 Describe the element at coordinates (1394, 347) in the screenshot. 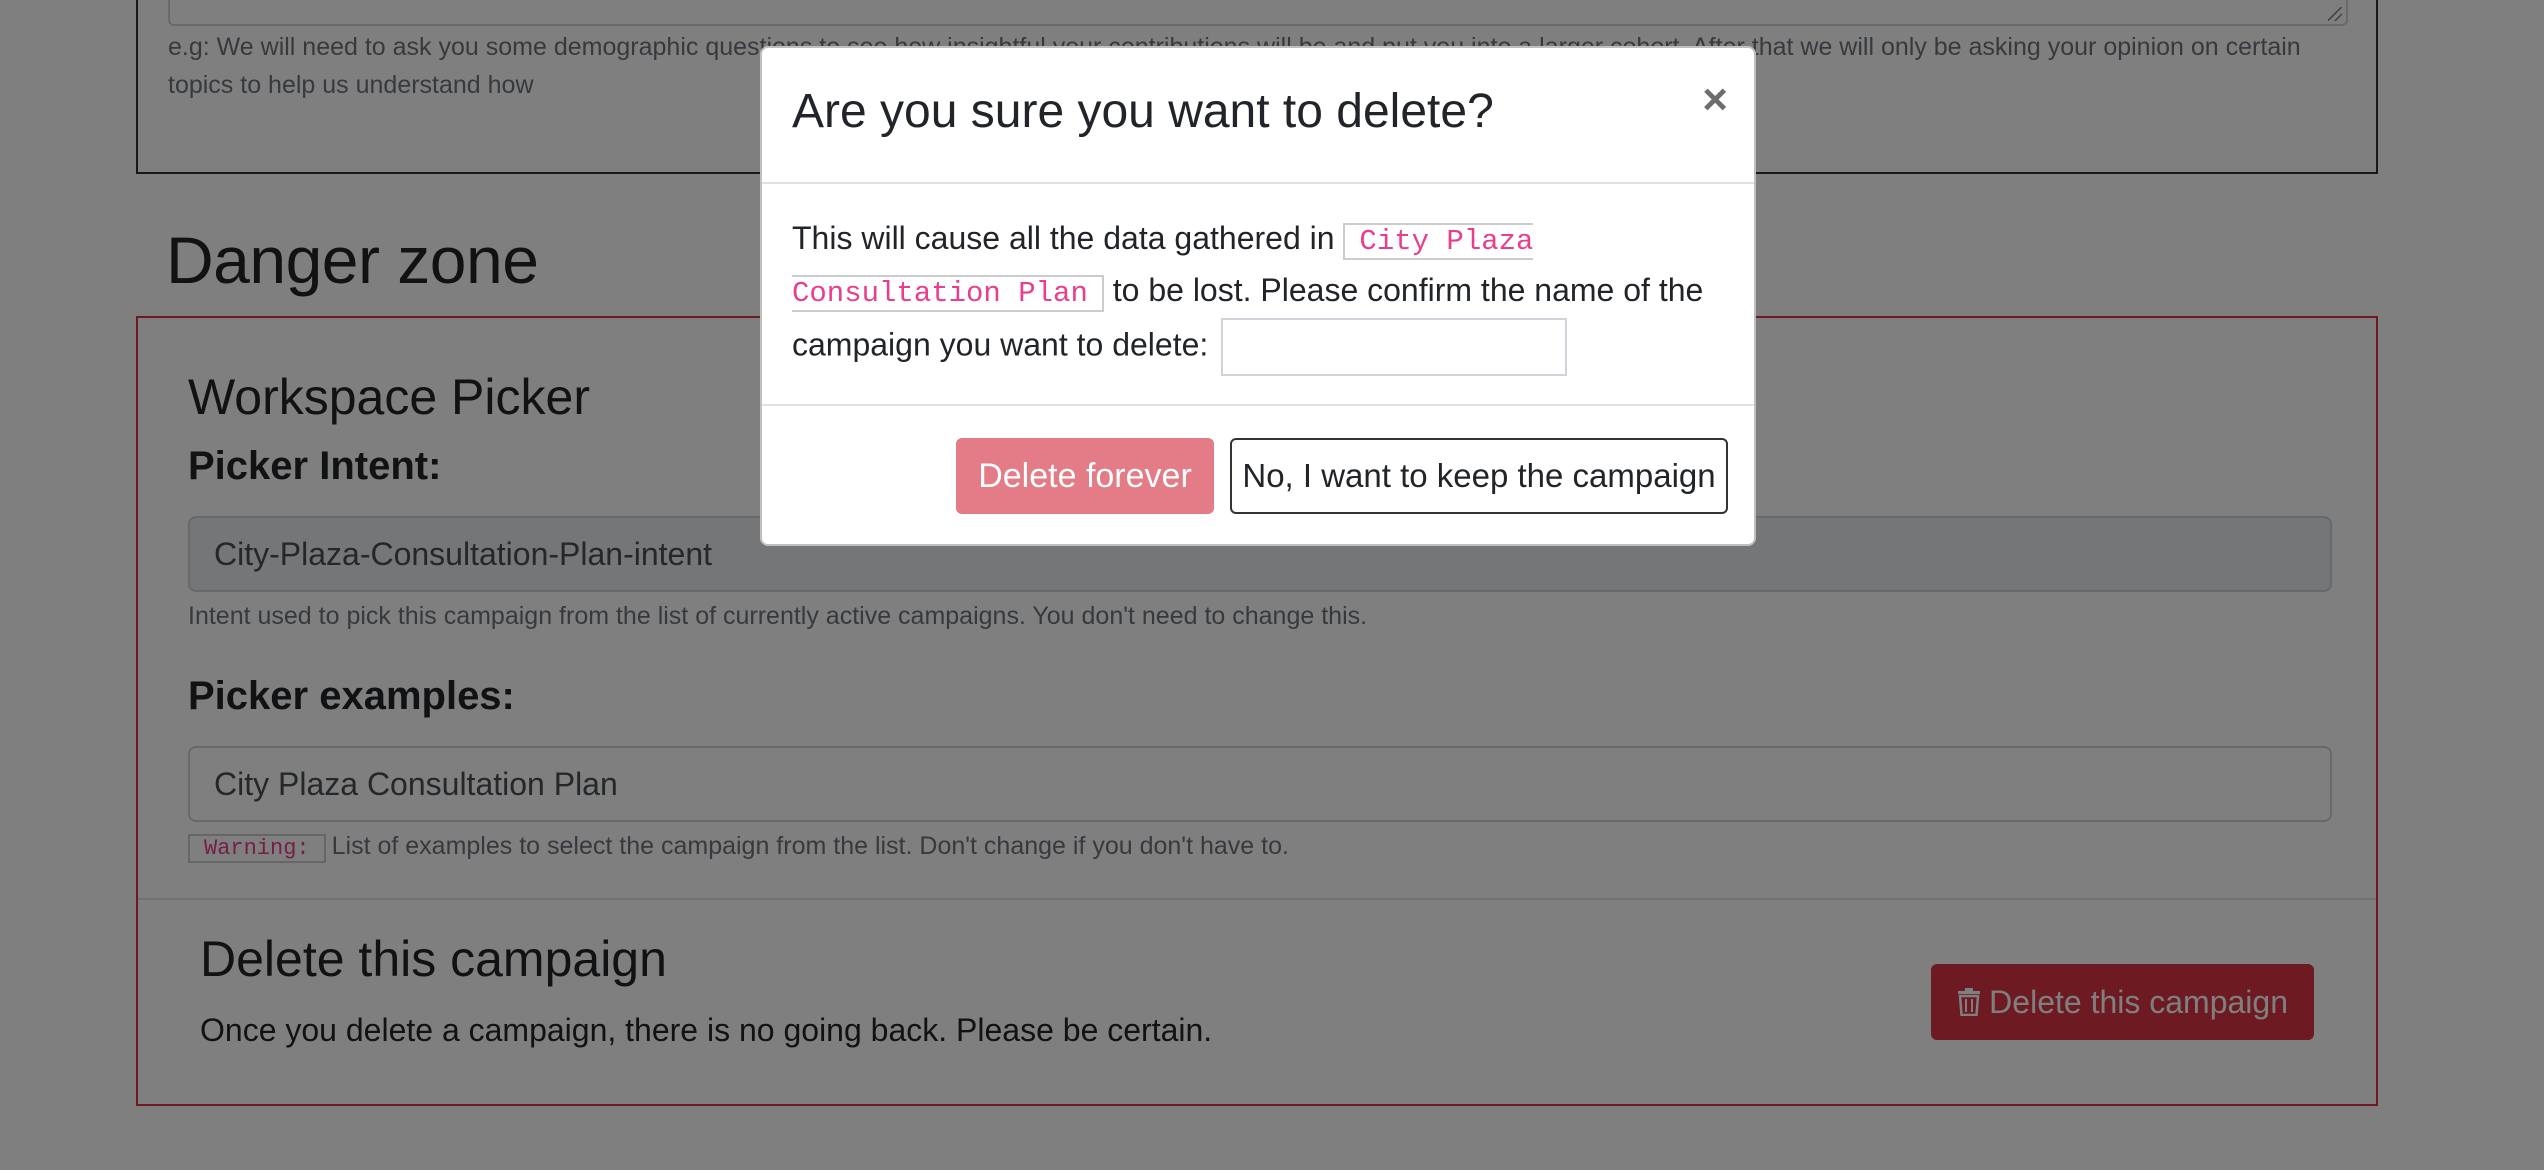

I see `confirm-campaign-name-input` at that location.